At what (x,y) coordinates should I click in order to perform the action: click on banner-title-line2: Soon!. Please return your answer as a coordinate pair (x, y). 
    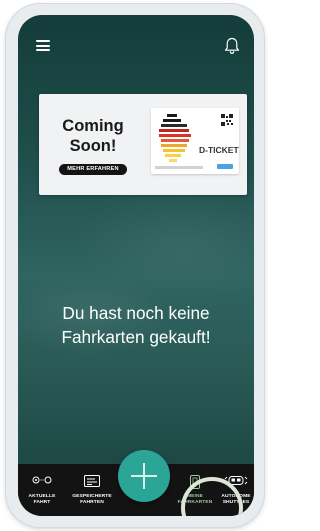
    Looking at the image, I should click on (93, 146).